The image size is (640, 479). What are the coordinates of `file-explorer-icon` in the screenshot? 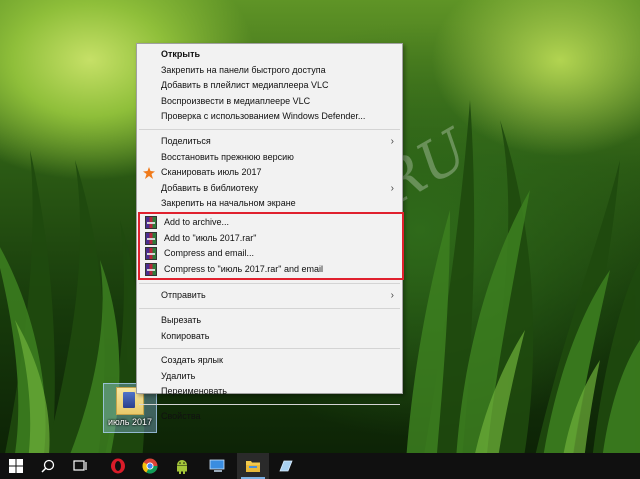 It's located at (253, 466).